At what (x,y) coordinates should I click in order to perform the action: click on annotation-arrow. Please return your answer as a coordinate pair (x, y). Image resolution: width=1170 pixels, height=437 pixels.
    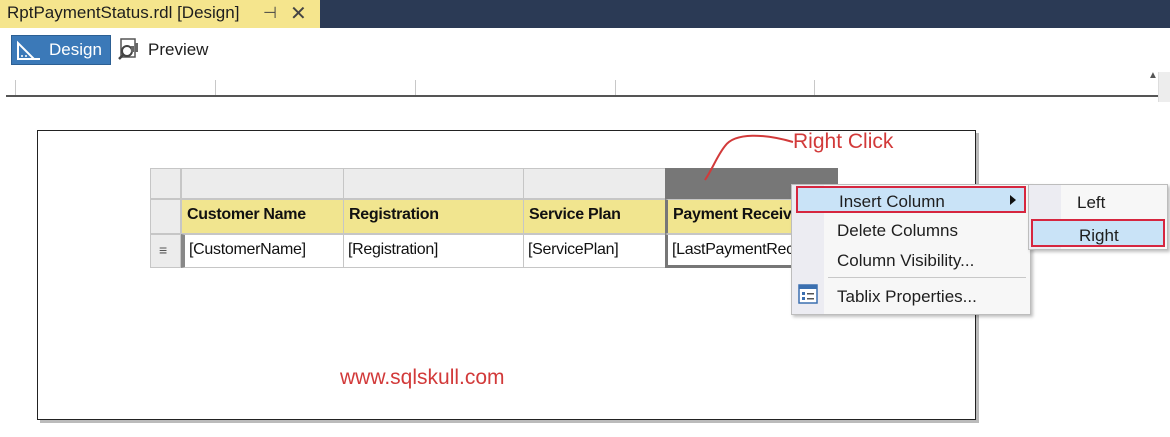
    Looking at the image, I should click on (749, 157).